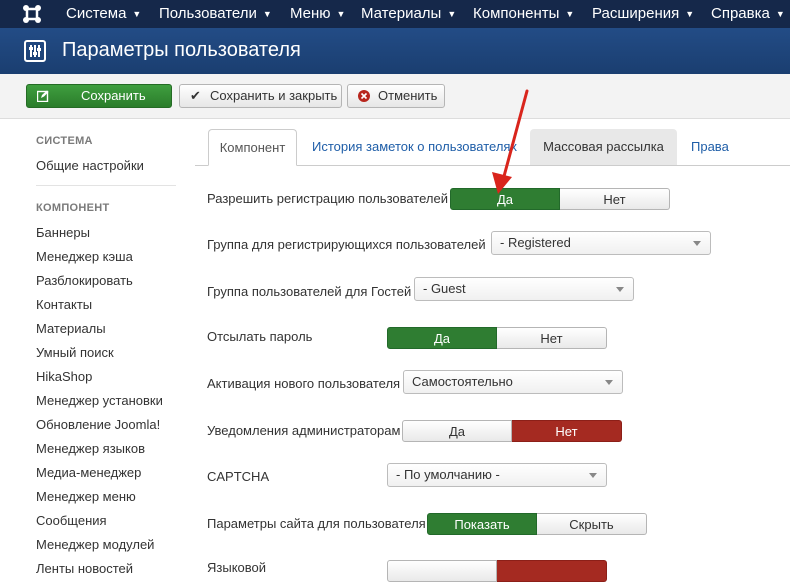  What do you see at coordinates (71, 520) in the screenshot?
I see `sidebar-item-messages: Сообщения` at bounding box center [71, 520].